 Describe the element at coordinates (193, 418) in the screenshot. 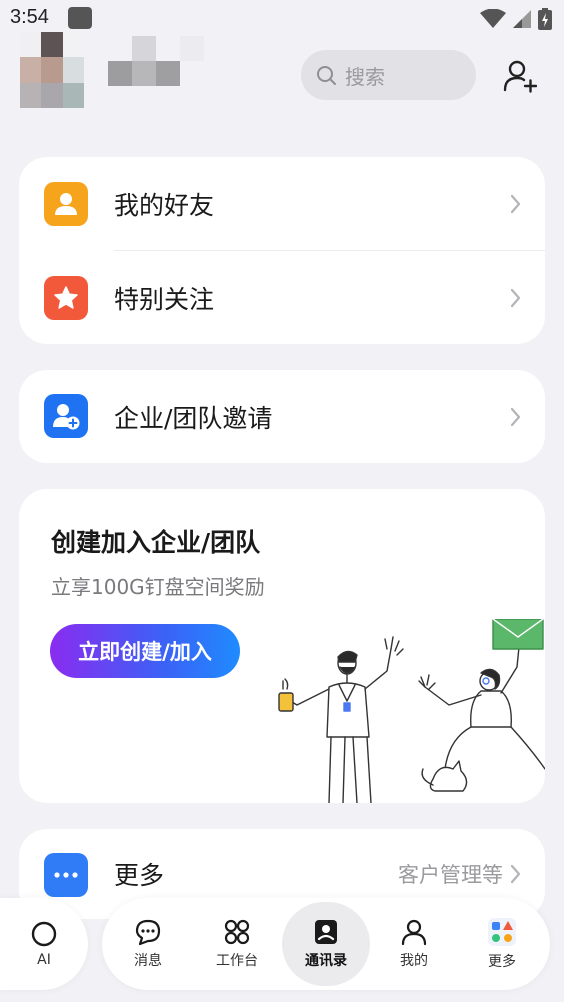

I see `enterprise-invite-label: 企业/团队邀请` at that location.